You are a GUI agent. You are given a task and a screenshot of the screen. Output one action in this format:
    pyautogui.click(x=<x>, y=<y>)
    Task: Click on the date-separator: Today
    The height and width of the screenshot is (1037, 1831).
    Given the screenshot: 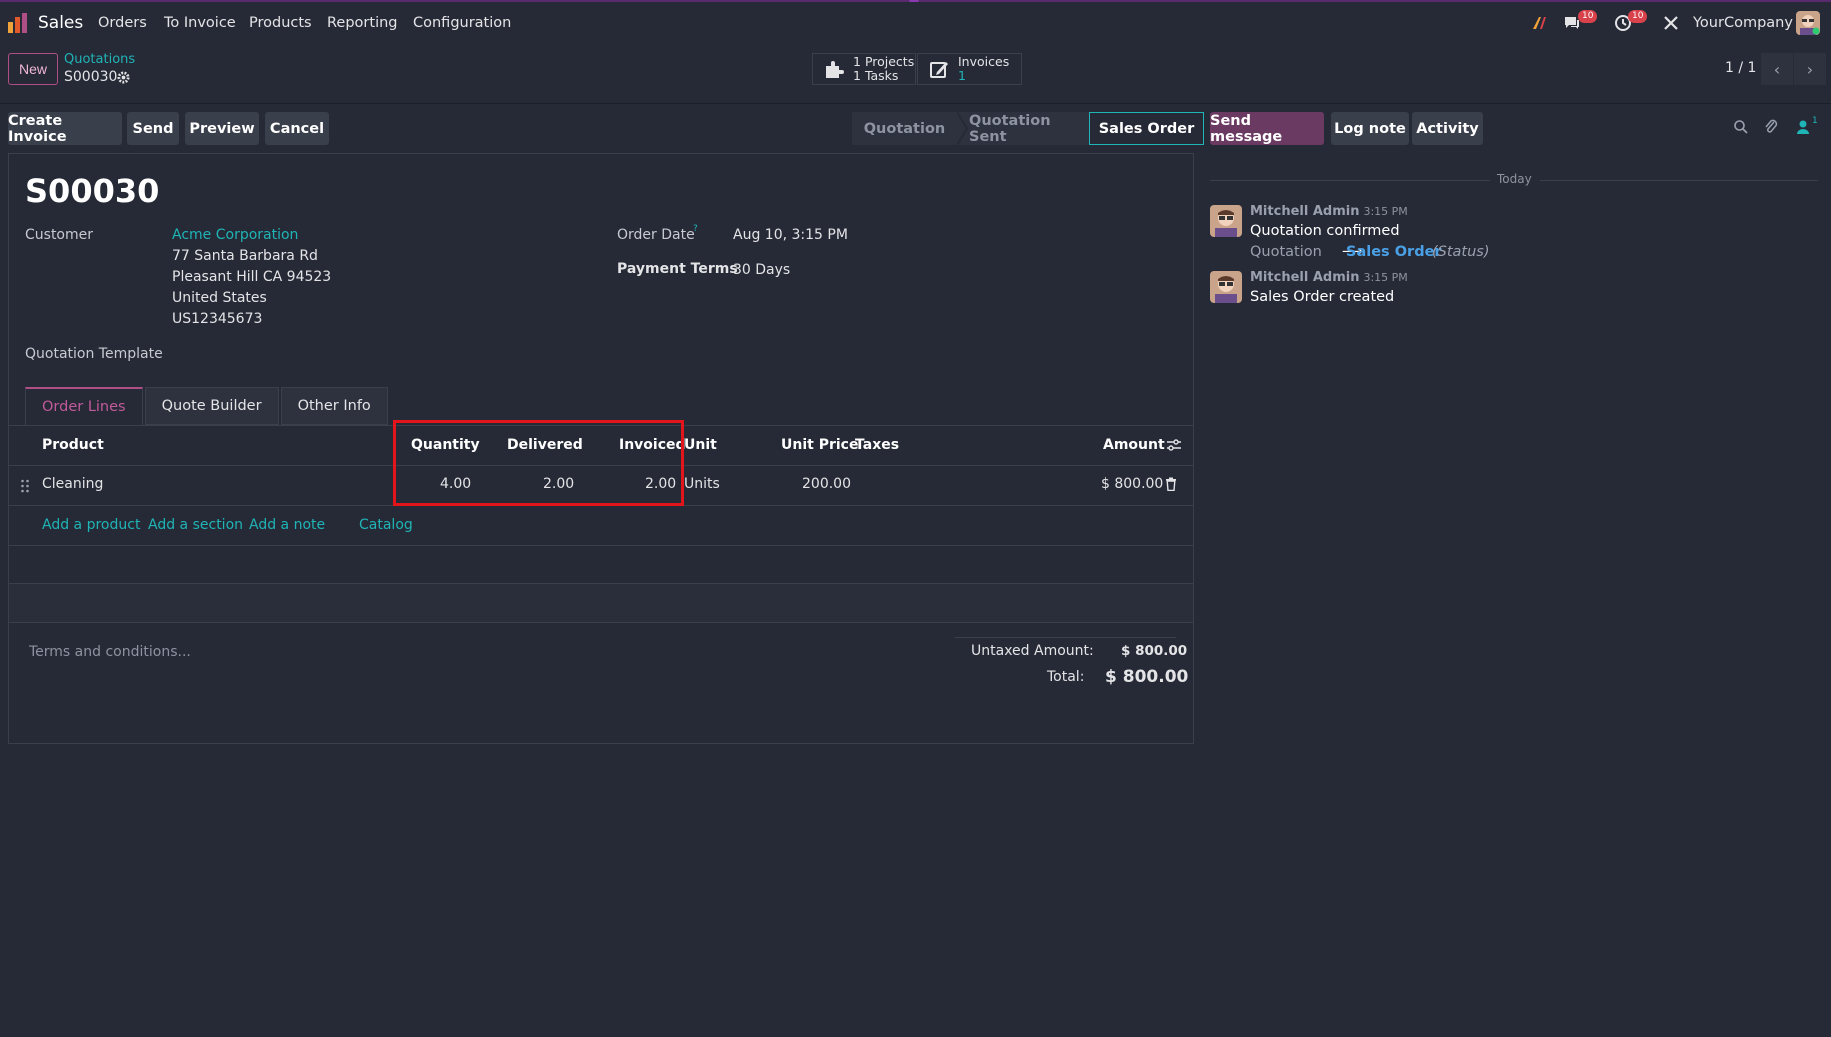 What is the action you would take?
    pyautogui.click(x=1514, y=179)
    